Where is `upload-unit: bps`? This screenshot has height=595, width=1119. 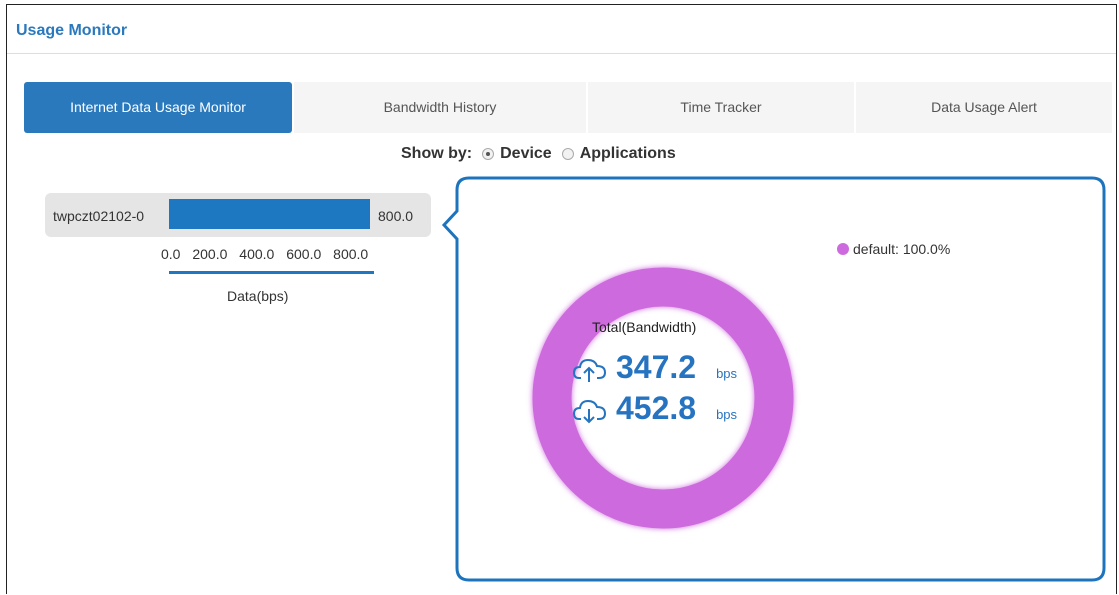 upload-unit: bps is located at coordinates (727, 373).